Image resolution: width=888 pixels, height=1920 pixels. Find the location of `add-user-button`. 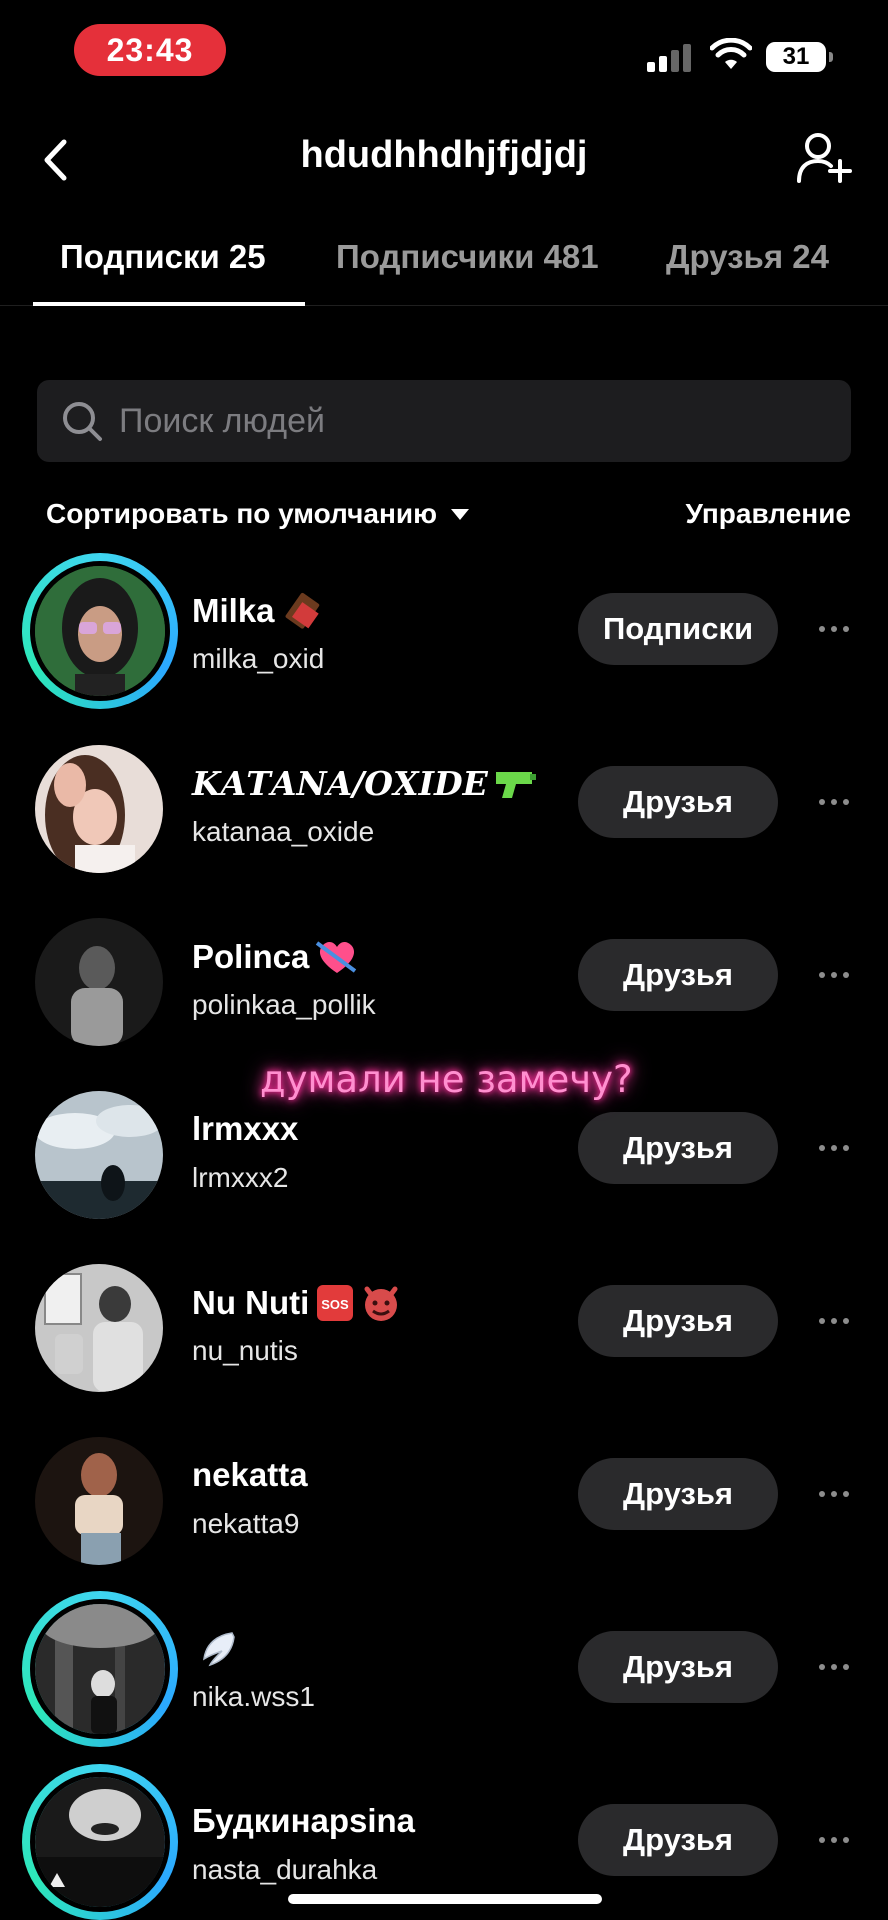

add-user-button is located at coordinates (824, 158).